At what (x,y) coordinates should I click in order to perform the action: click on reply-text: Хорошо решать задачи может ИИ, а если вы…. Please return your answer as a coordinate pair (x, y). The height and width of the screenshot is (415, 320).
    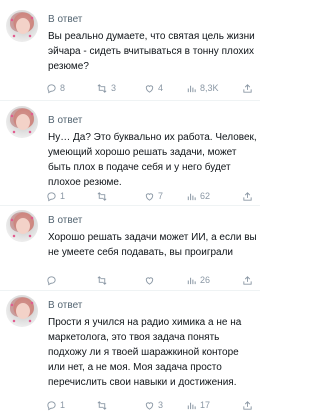
    Looking at the image, I should click on (152, 245).